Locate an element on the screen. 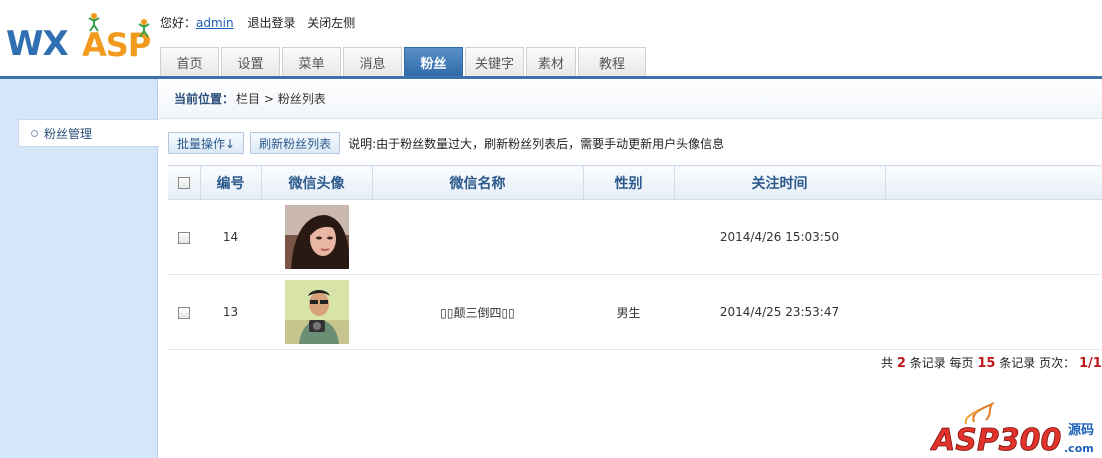 Image resolution: width=1102 pixels, height=458 pixels. main-nav-tabs: 首页 设置 菜单 消息 粉丝 关键字 素材 教程 is located at coordinates (404, 62).